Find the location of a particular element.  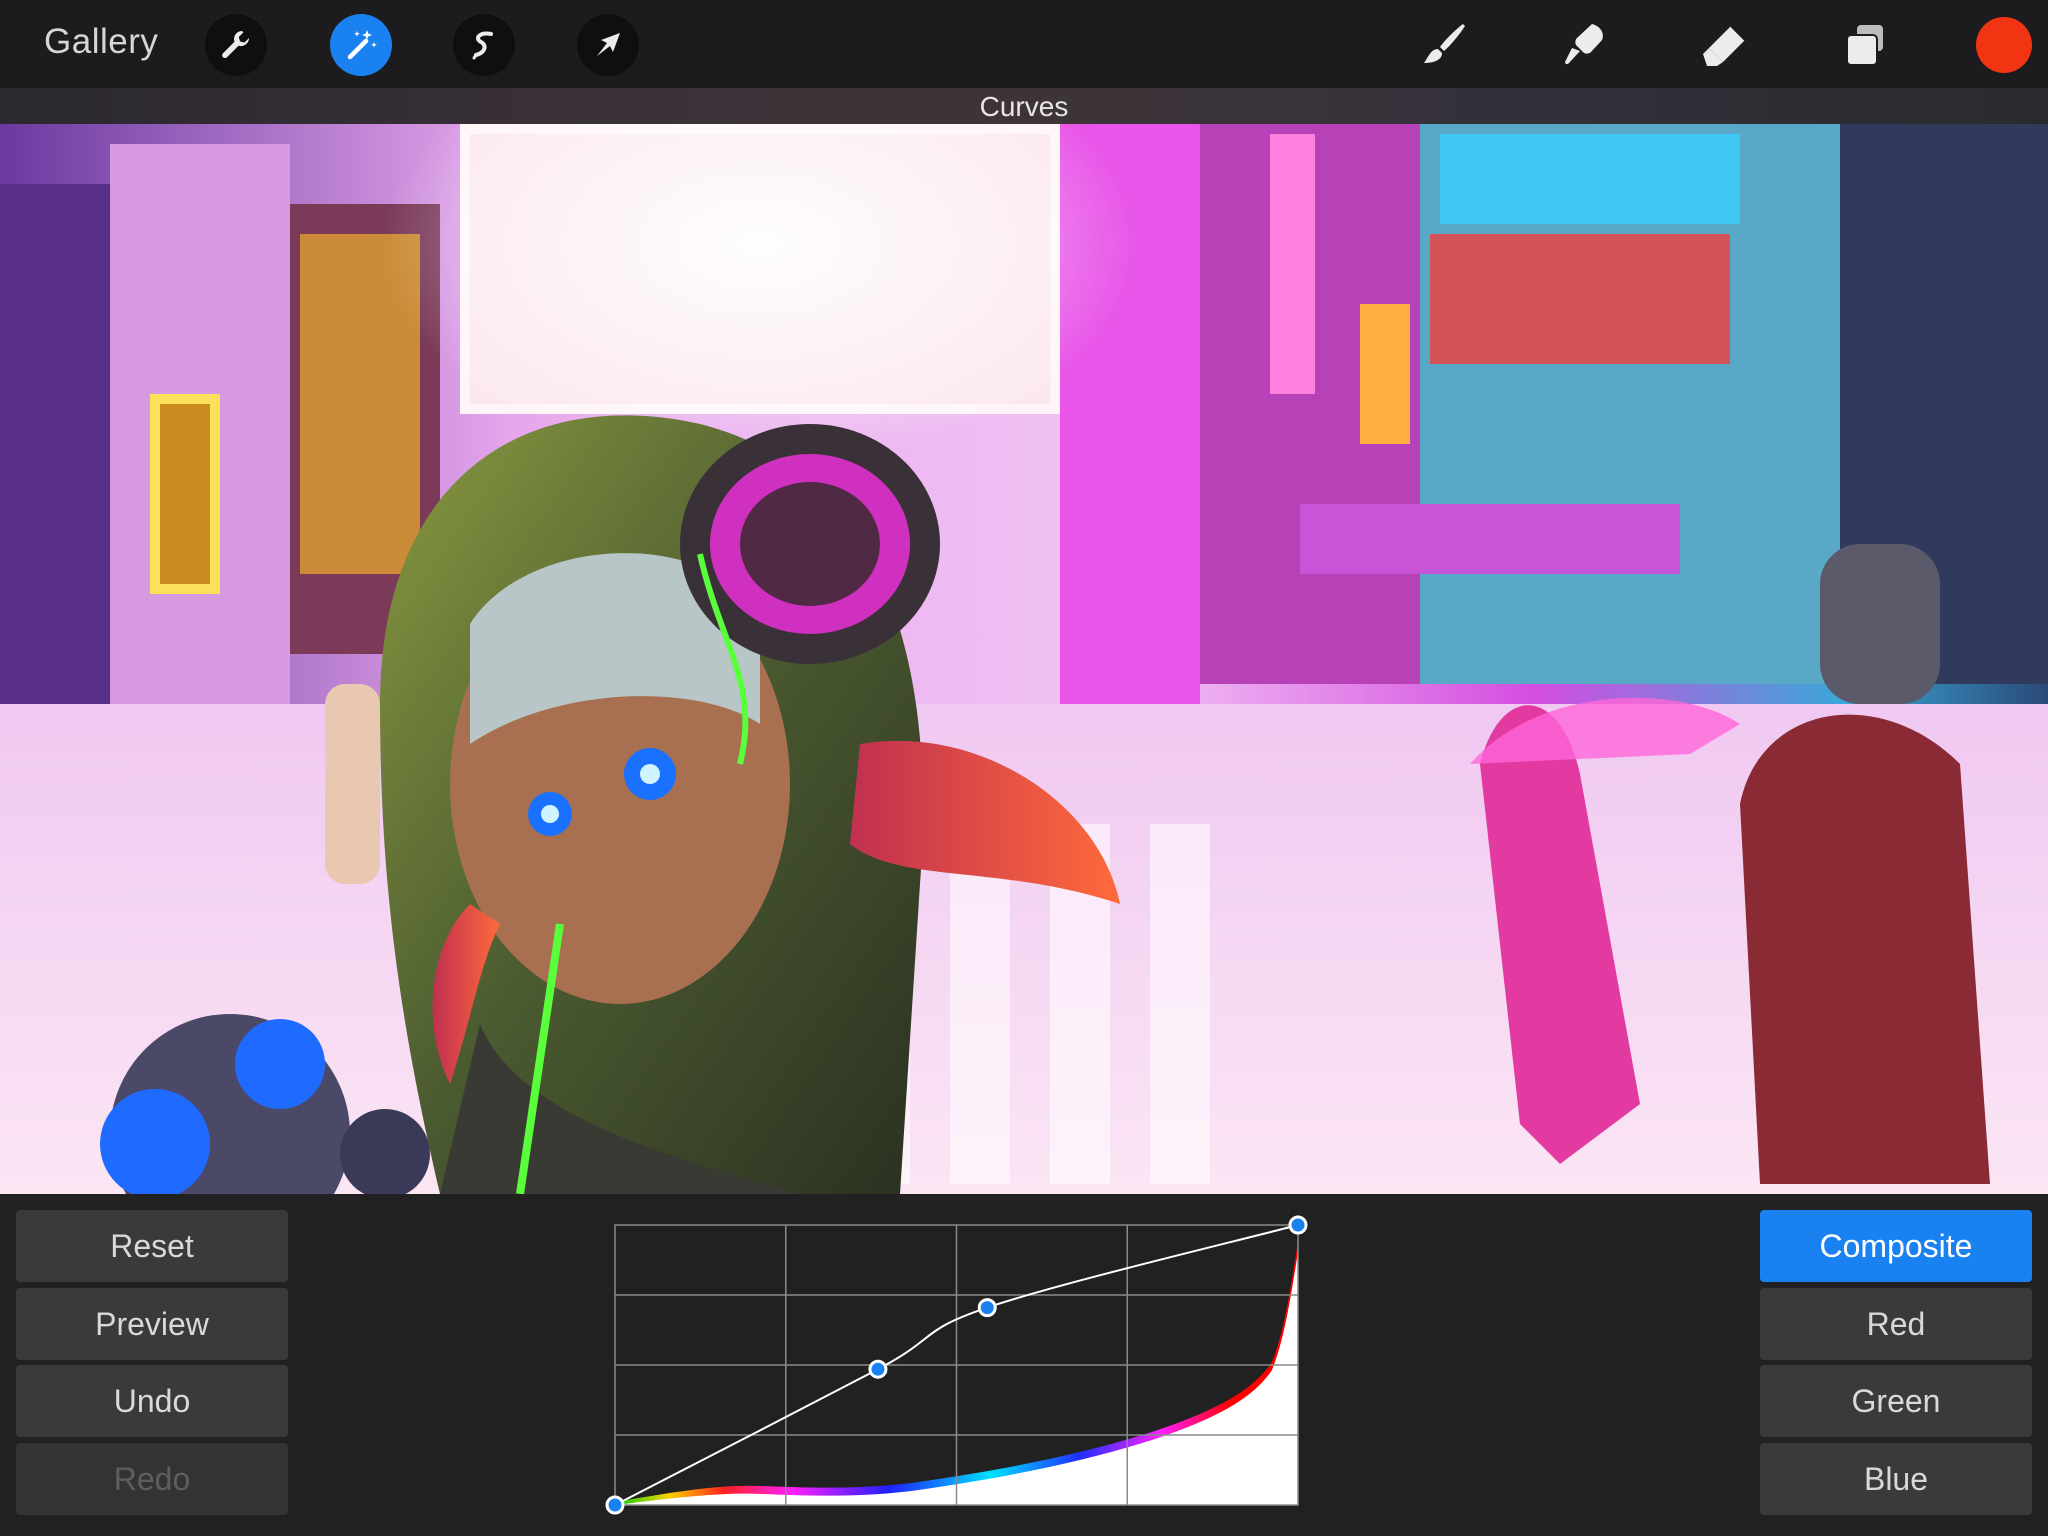

transform-arrow-icon is located at coordinates (608, 45).